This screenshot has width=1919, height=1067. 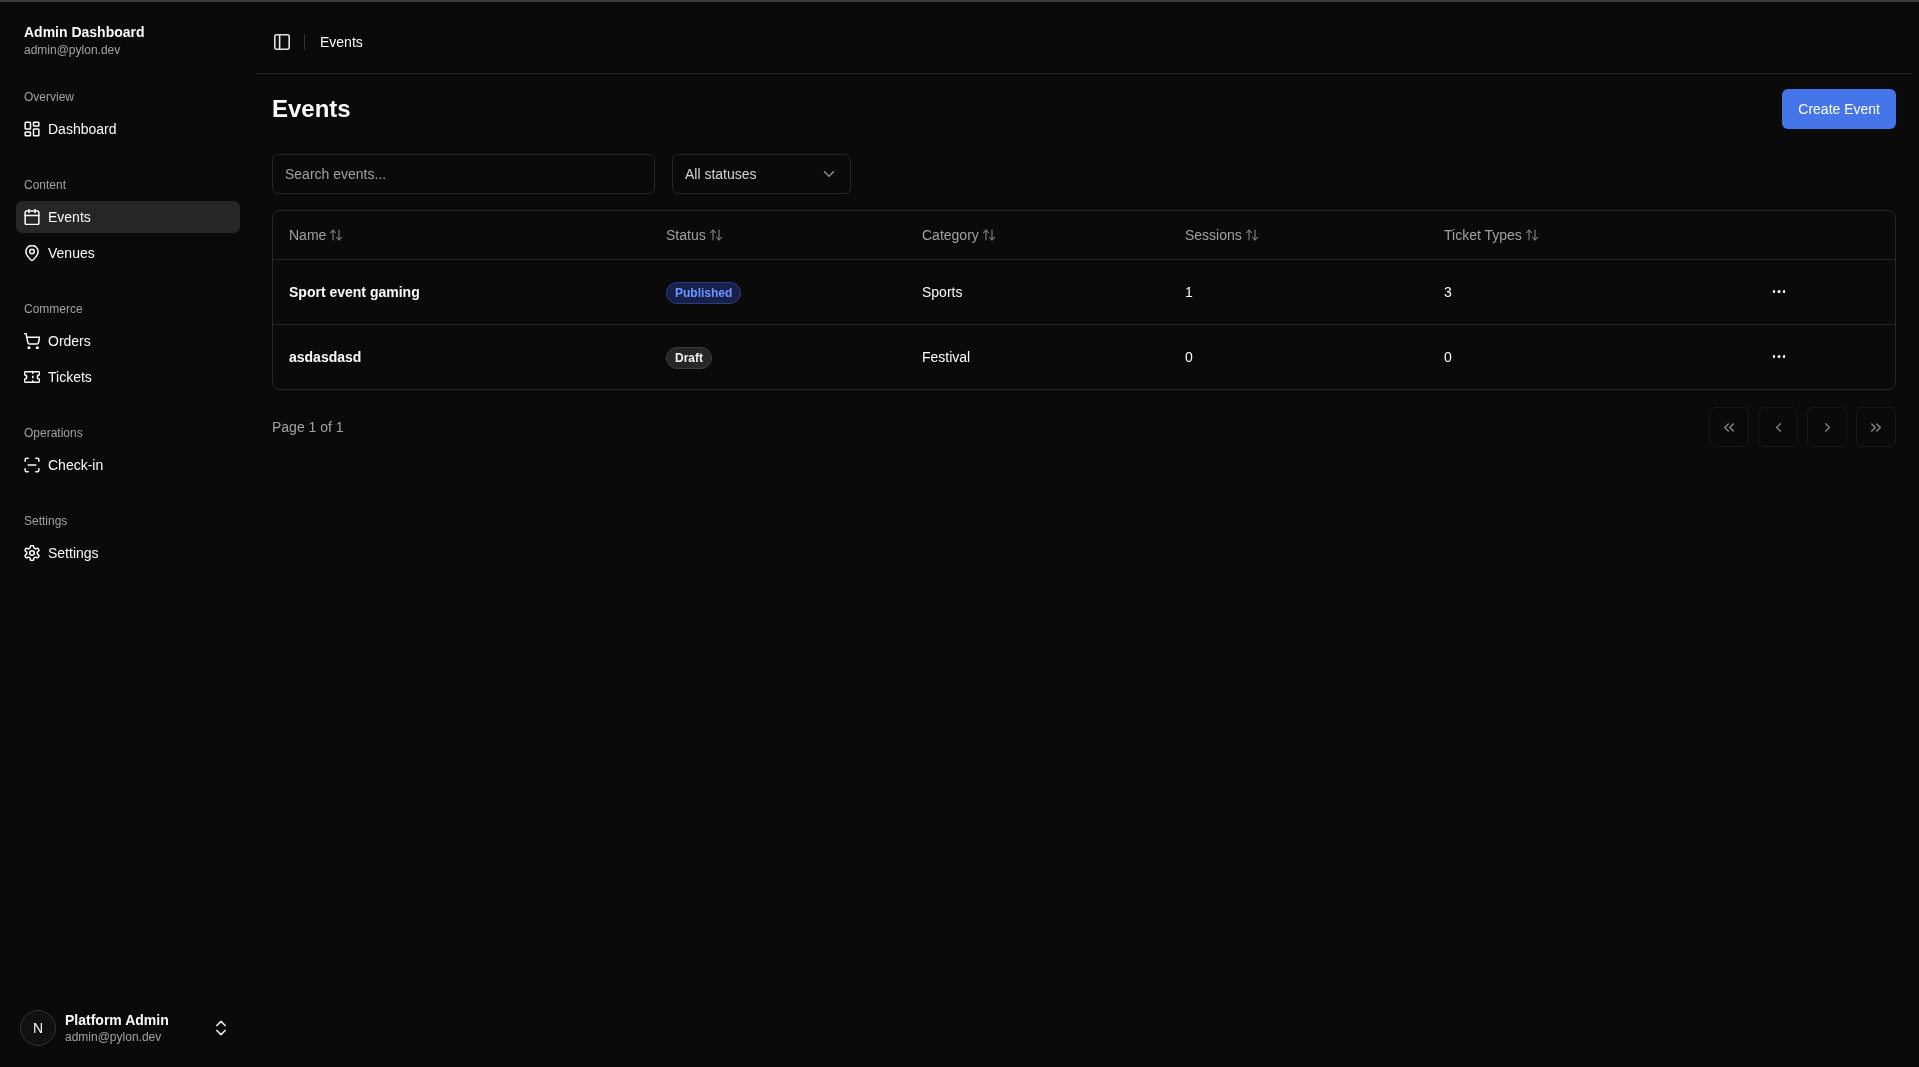 I want to click on table-cell: Festival, so click(x=1037, y=356).